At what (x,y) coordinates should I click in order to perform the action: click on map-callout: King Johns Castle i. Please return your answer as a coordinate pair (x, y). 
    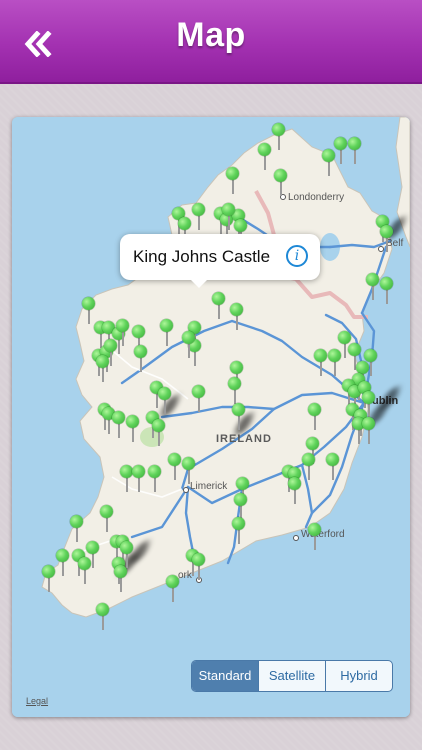
    Looking at the image, I should click on (220, 261).